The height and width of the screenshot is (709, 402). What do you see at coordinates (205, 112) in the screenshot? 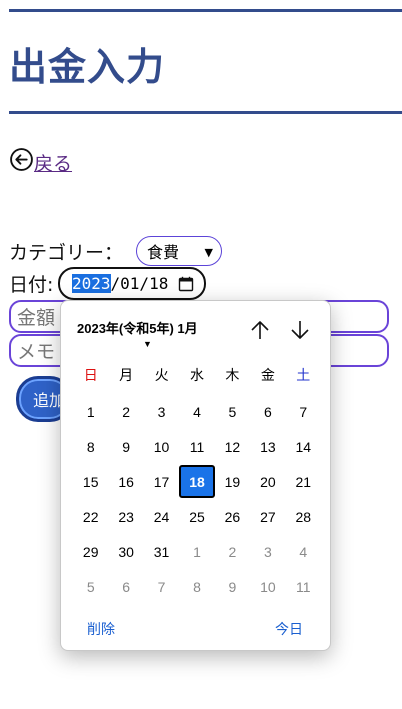
I see `title-underline` at bounding box center [205, 112].